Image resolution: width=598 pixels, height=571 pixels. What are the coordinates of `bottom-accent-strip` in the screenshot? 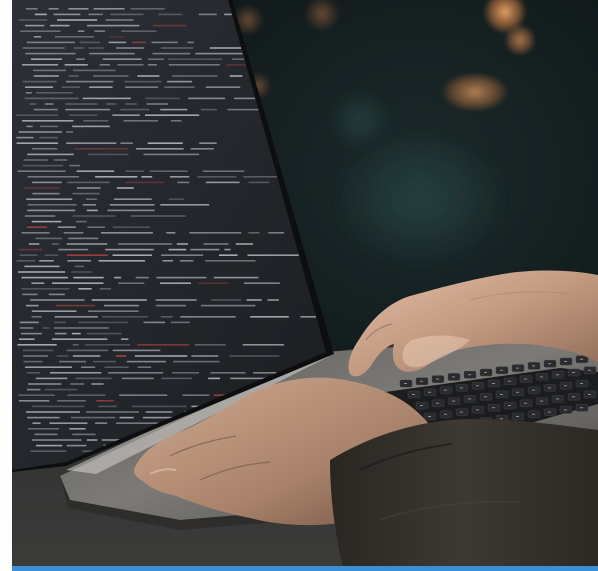 It's located at (305, 568).